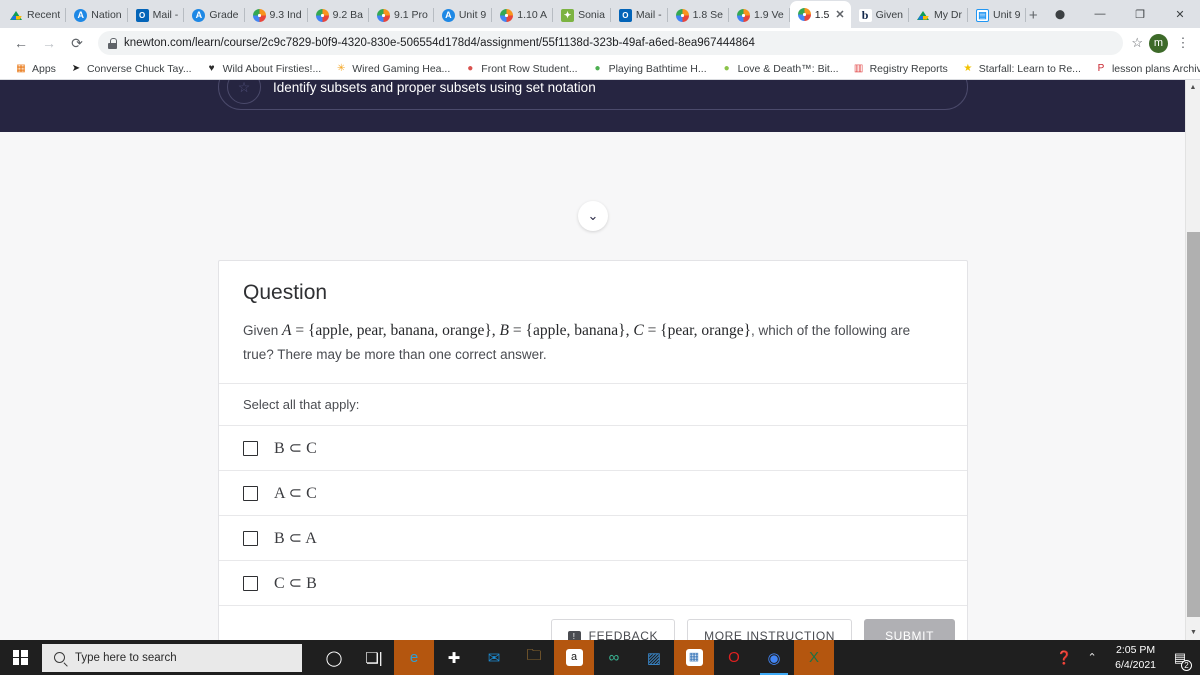 This screenshot has width=1200, height=675. Describe the element at coordinates (338, 15) in the screenshot. I see `browser-tab: 9.2 Ba` at that location.